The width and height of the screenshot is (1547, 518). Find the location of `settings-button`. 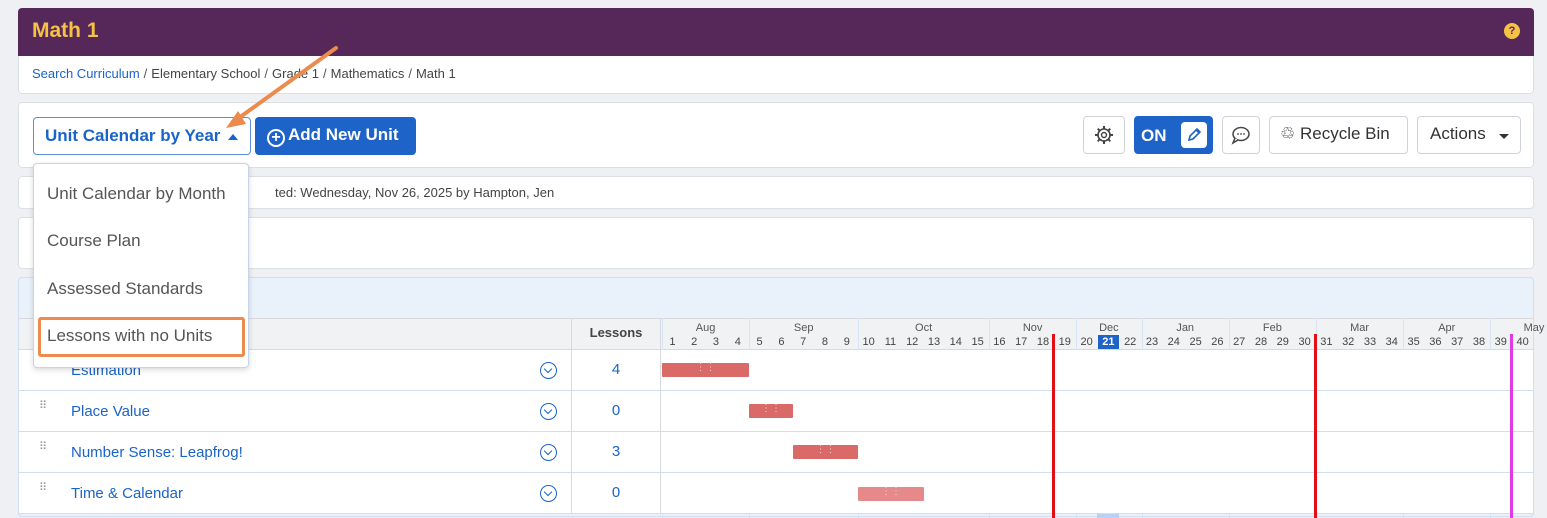

settings-button is located at coordinates (1104, 135).